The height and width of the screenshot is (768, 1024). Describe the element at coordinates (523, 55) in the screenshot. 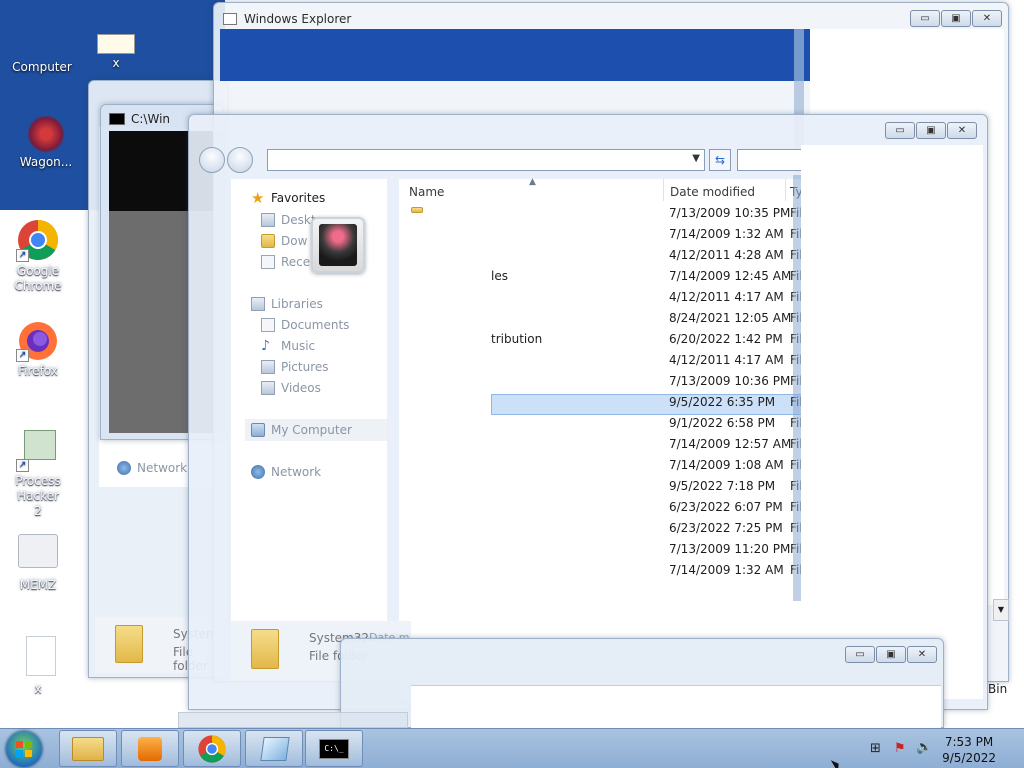

I see `glitched-toolbar-region` at that location.